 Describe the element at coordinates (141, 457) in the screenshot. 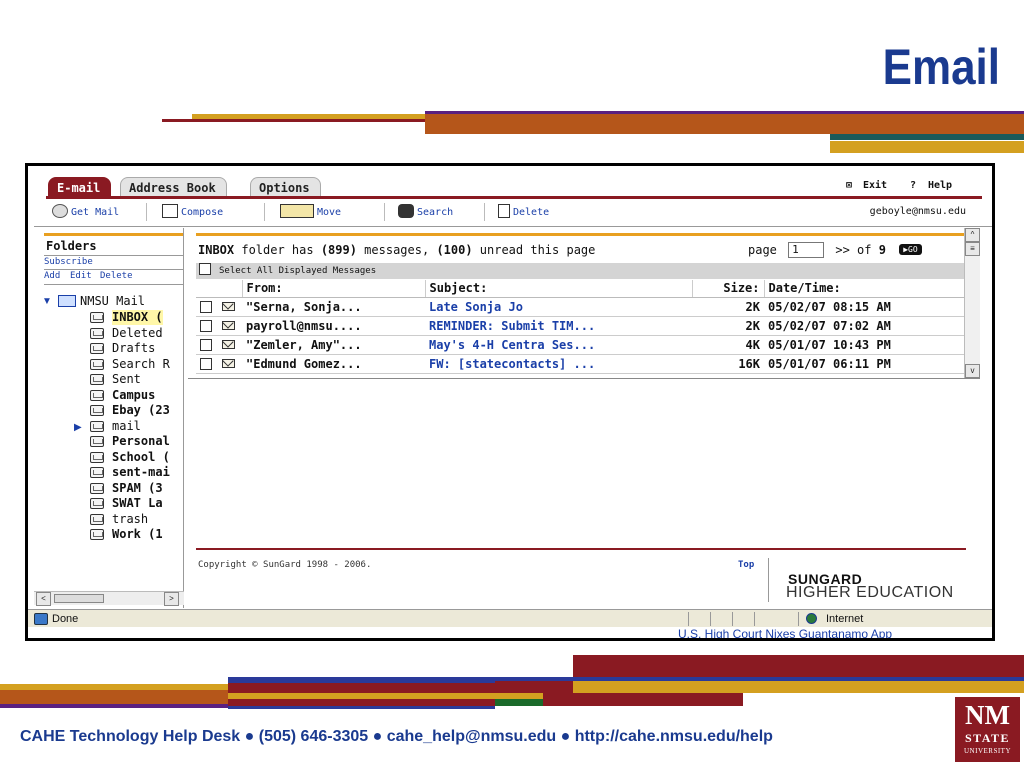

I see `folder-item: School (` at that location.